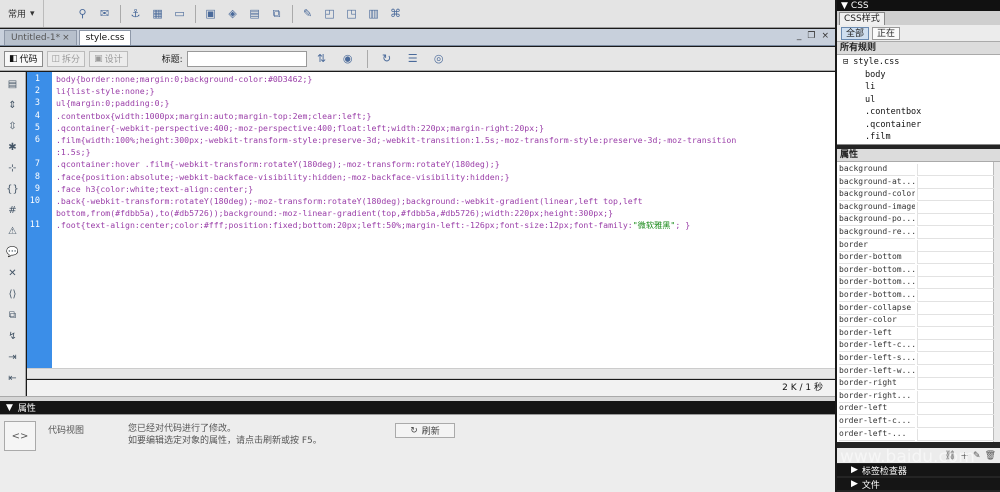  What do you see at coordinates (13, 315) in the screenshot?
I see `recent-snippets-icon: ⧉` at bounding box center [13, 315].